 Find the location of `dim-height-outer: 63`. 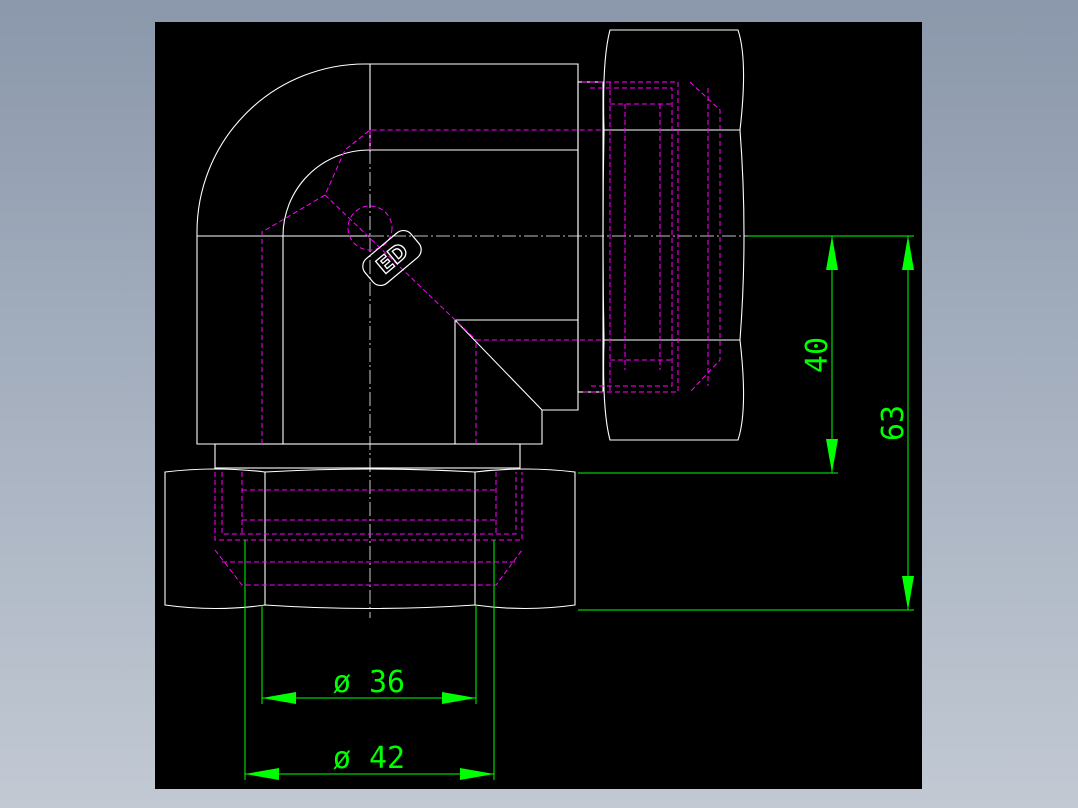

dim-height-outer: 63 is located at coordinates (893, 423).